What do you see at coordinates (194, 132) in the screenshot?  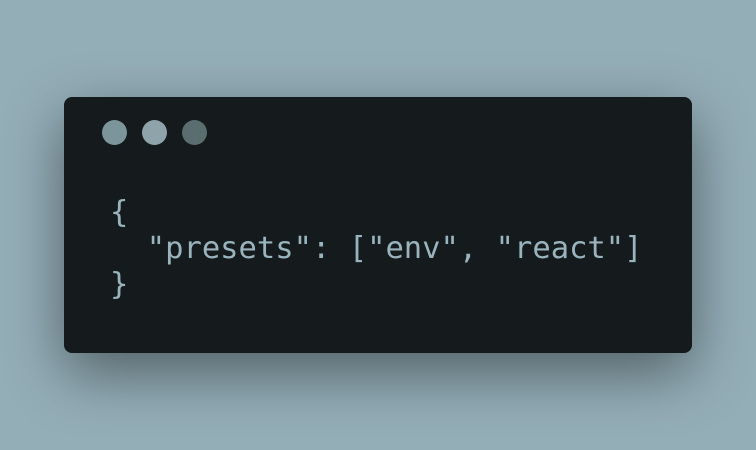 I see `maximize-dot-icon` at bounding box center [194, 132].